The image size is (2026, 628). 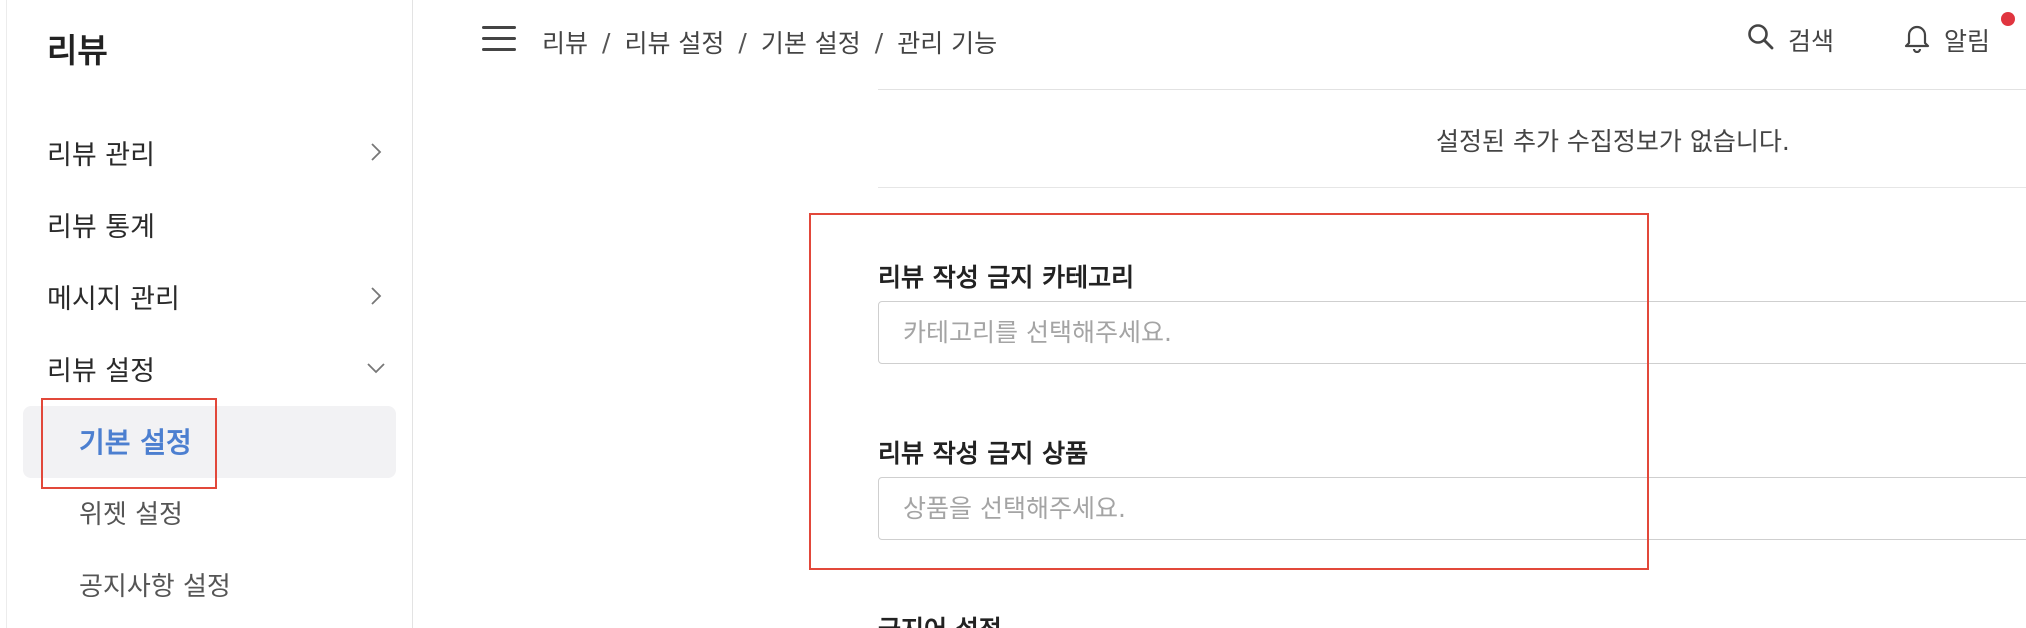 I want to click on sidebar-item-label: 리뷰 설정, so click(x=101, y=371).